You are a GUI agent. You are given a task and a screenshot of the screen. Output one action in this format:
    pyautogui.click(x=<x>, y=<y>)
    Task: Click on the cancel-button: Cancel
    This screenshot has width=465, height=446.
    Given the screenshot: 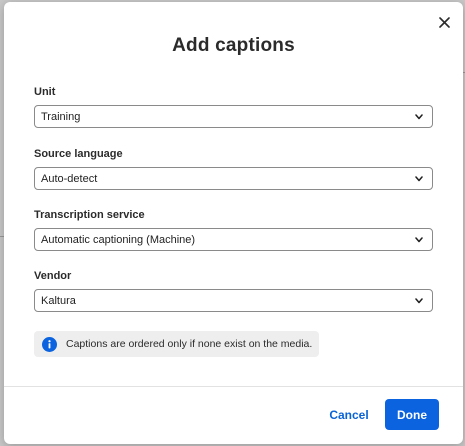 What is the action you would take?
    pyautogui.click(x=349, y=415)
    